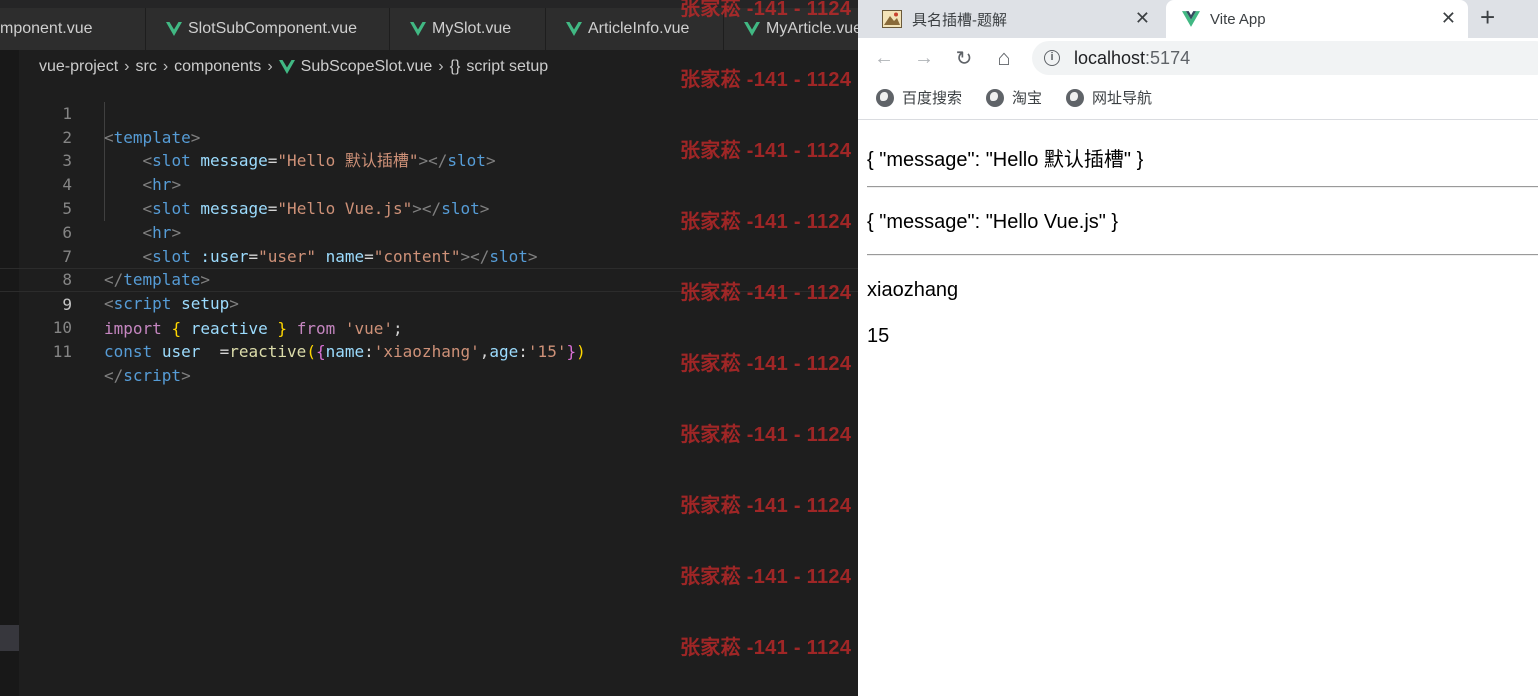 This screenshot has width=1538, height=696. I want to click on token: ,, so click(484, 351).